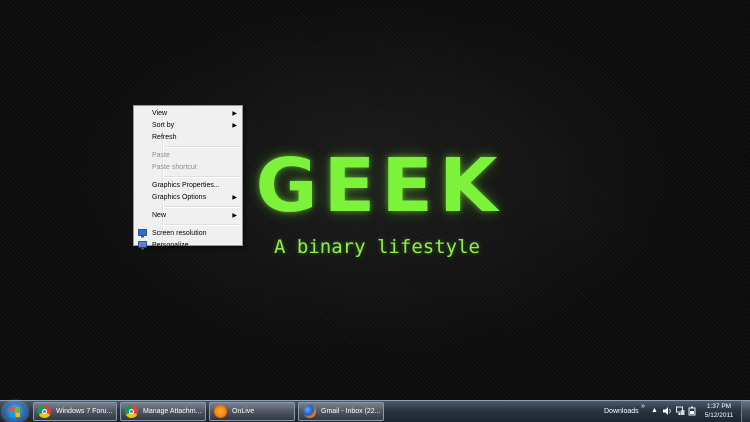 The width and height of the screenshot is (750, 422). Describe the element at coordinates (170, 245) in the screenshot. I see `menu-item-label: Personalize` at that location.